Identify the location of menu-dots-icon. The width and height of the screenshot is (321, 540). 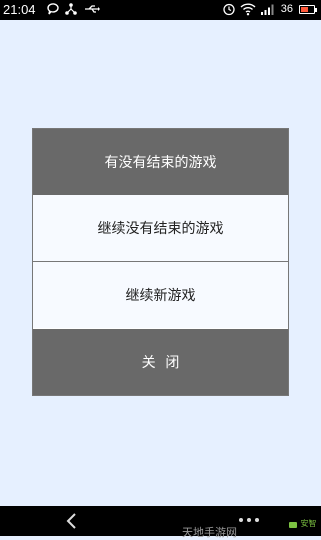
(249, 520).